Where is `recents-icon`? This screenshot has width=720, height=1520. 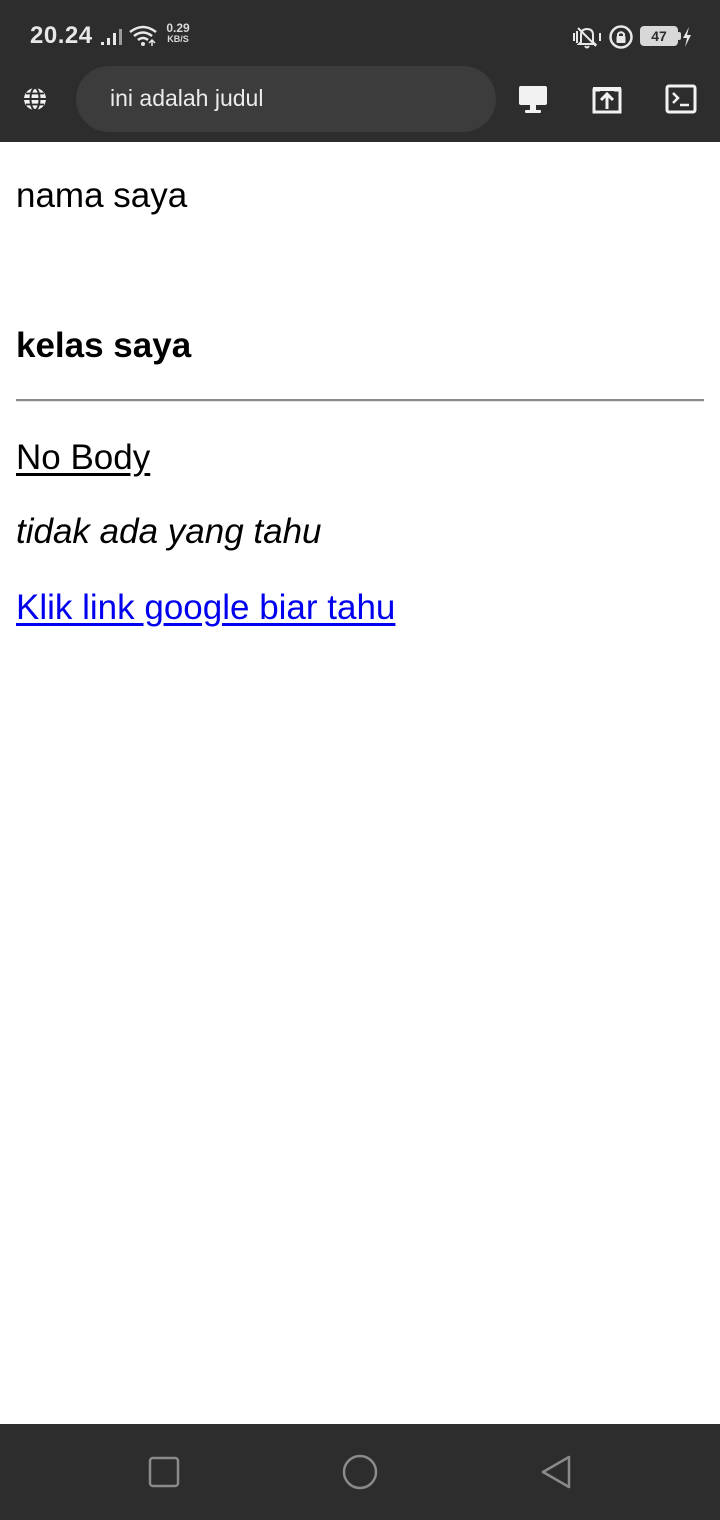
recents-icon is located at coordinates (164, 1472).